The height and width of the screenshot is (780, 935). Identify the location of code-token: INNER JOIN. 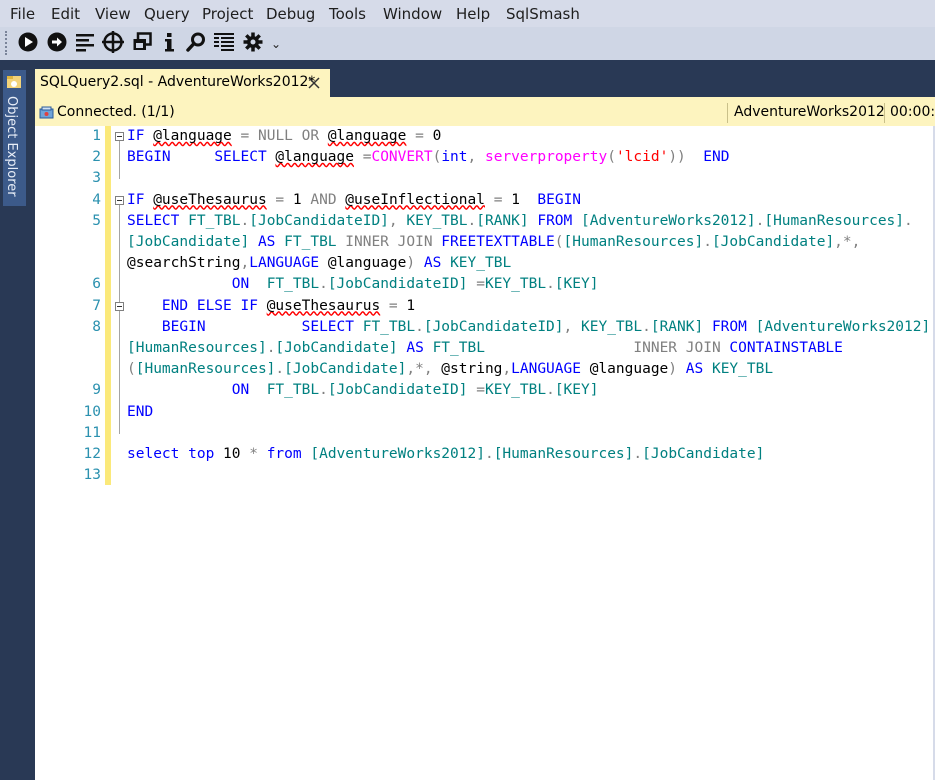
(393, 242).